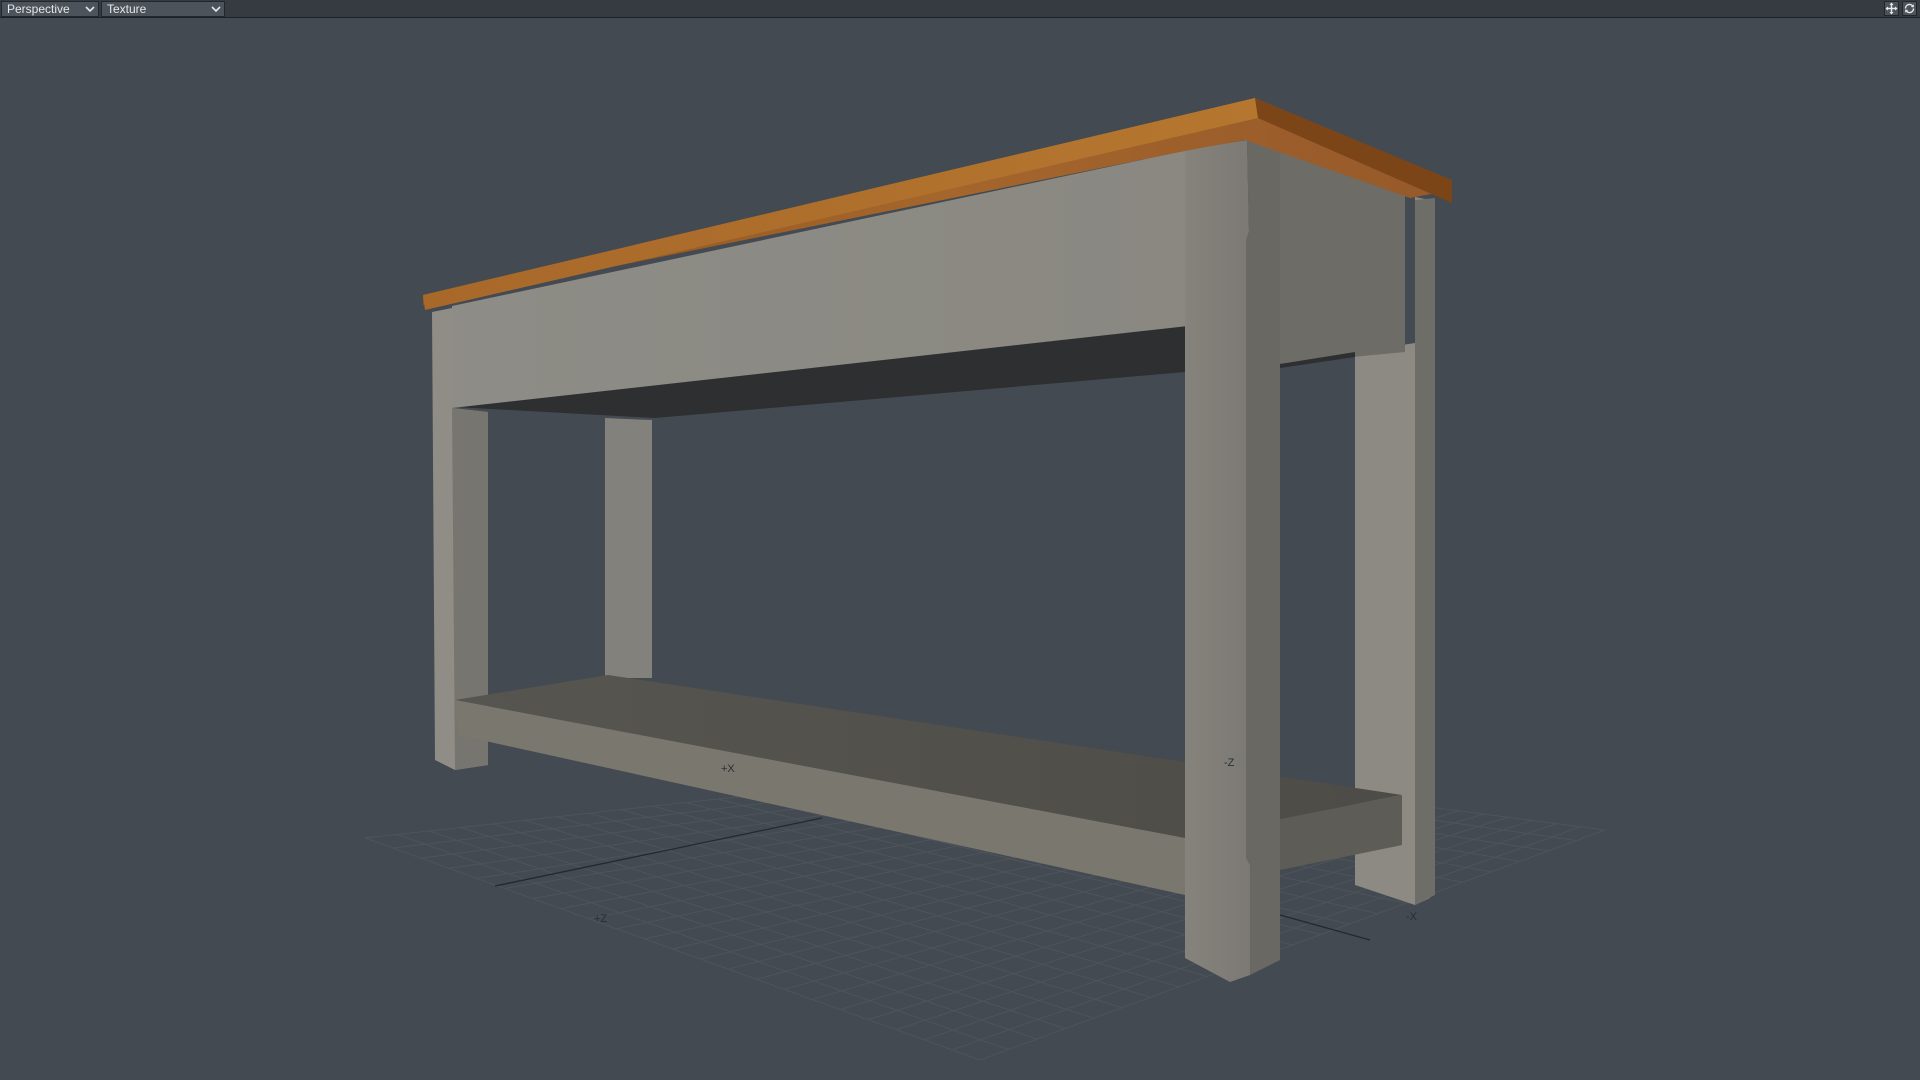 This screenshot has width=1920, height=1080. I want to click on render-mode-value: Texture, so click(127, 9).